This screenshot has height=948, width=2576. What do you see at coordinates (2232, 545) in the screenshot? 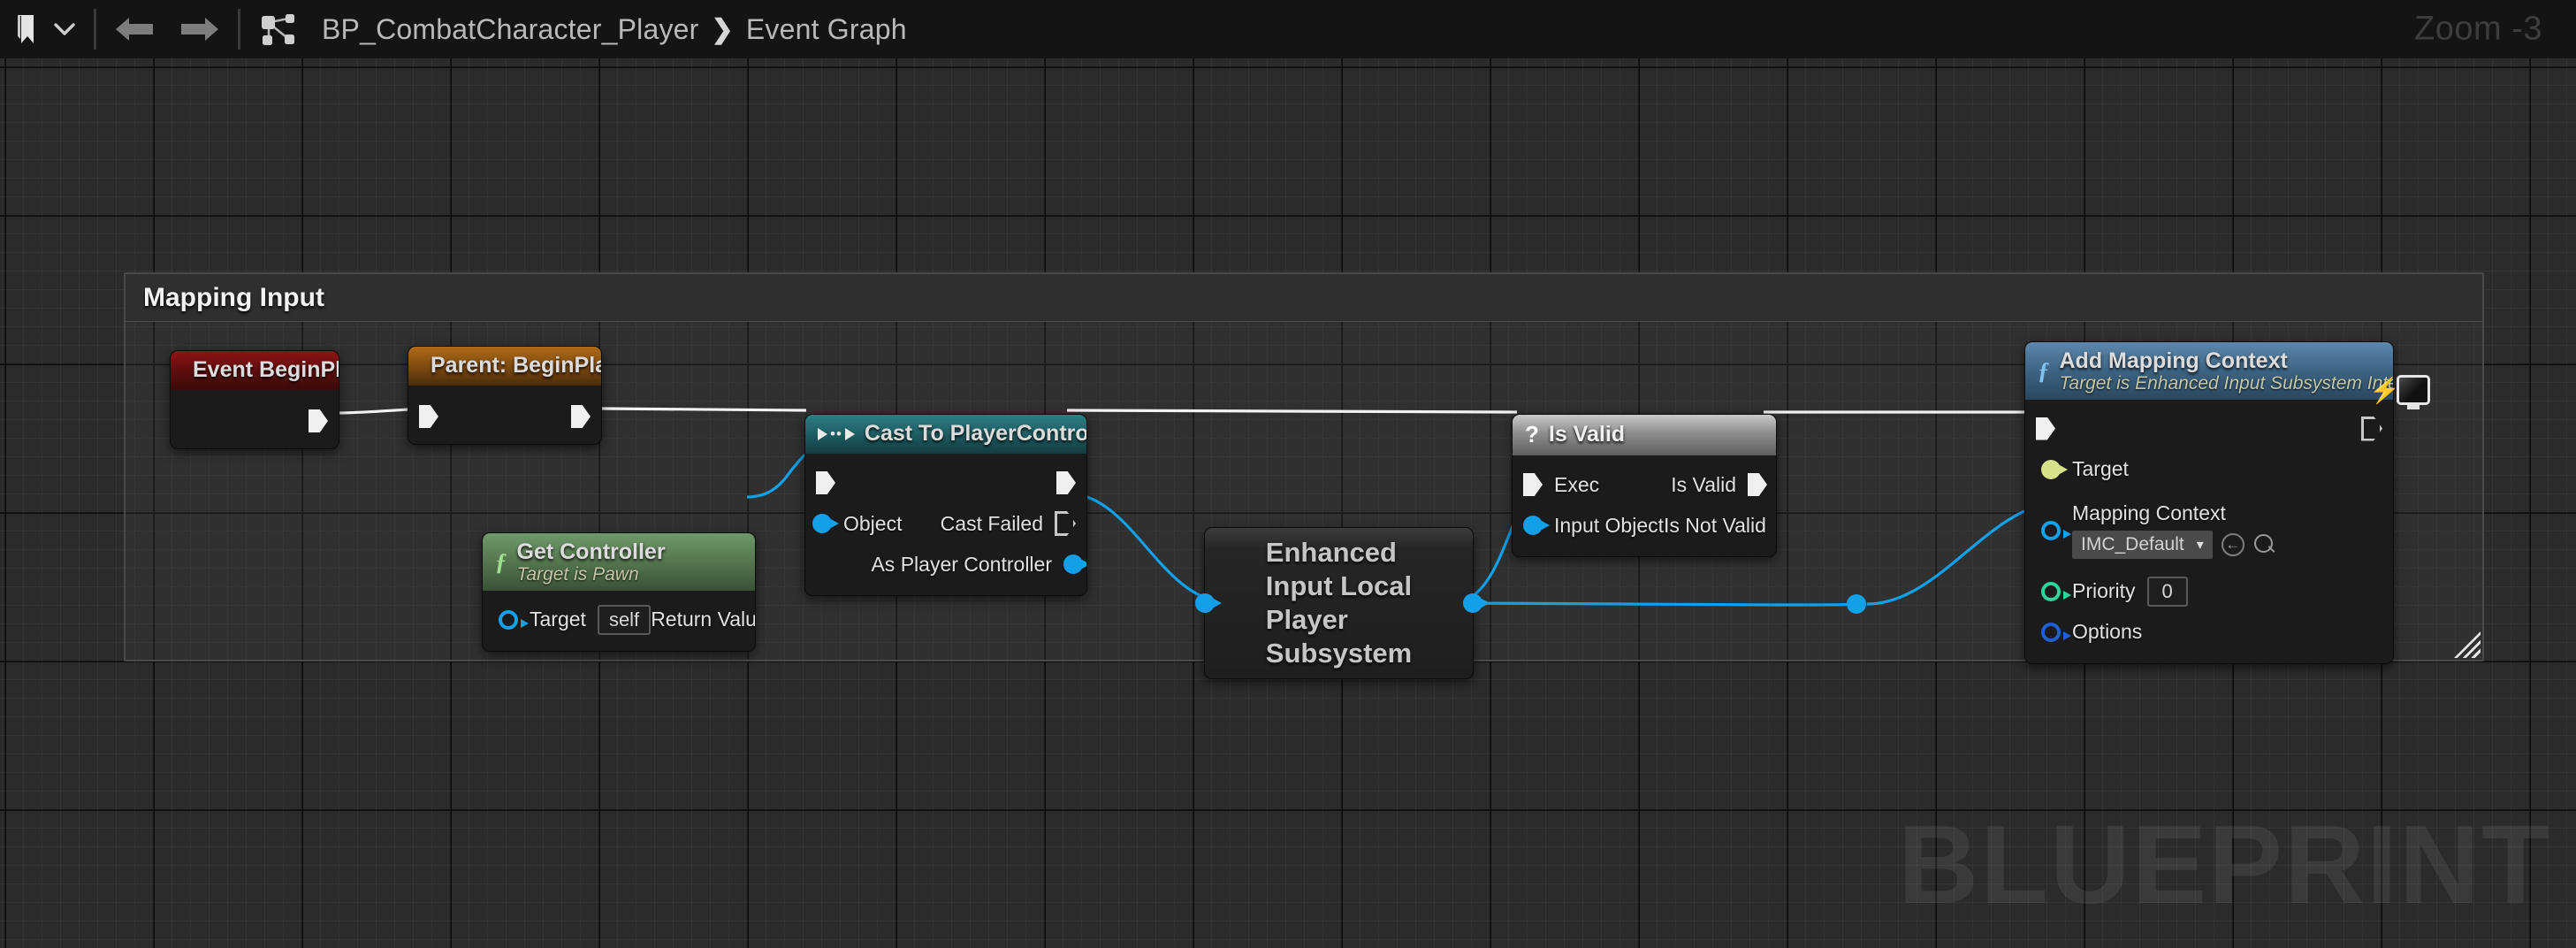
I see `browse-back-icon: ←` at bounding box center [2232, 545].